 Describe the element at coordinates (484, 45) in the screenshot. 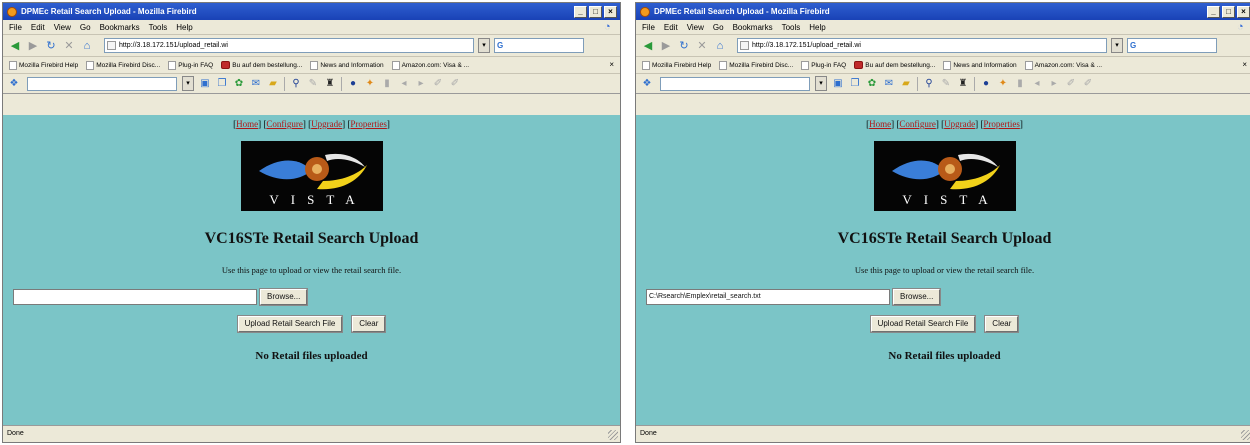

I see `address-dropdown-button: ▾` at that location.